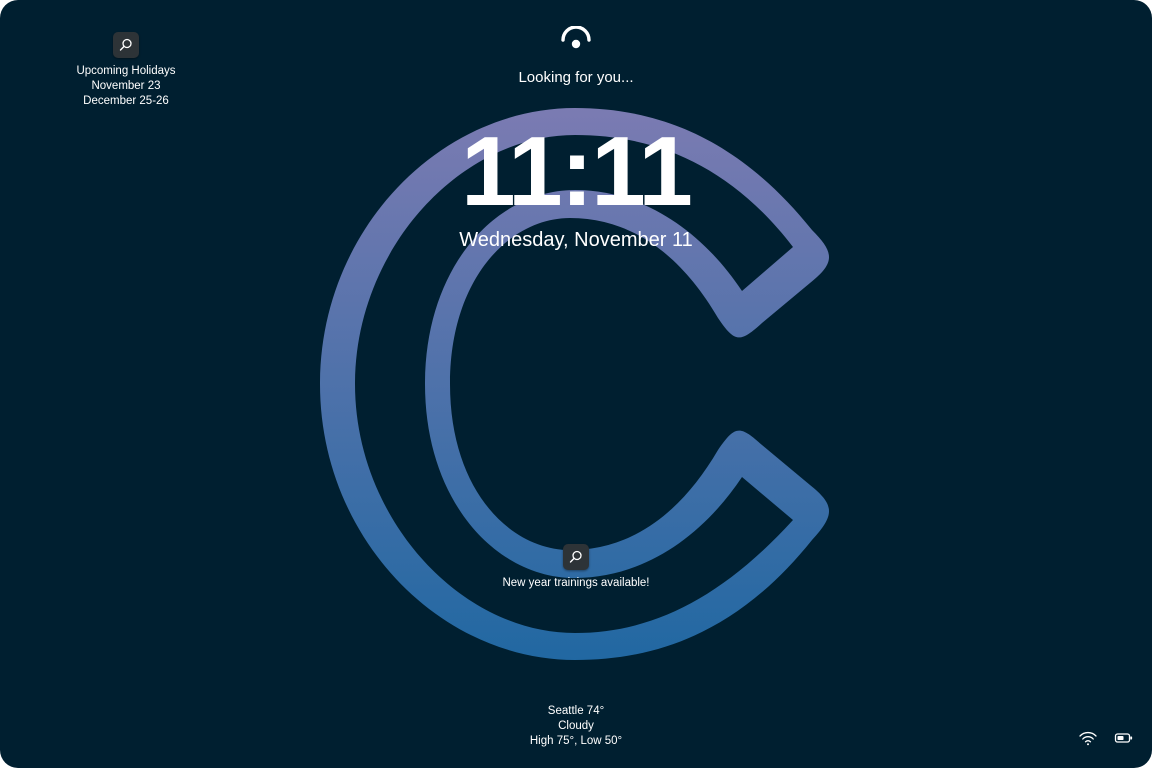 Image resolution: width=1152 pixels, height=768 pixels. I want to click on trainings-message: New year trainings available!, so click(576, 583).